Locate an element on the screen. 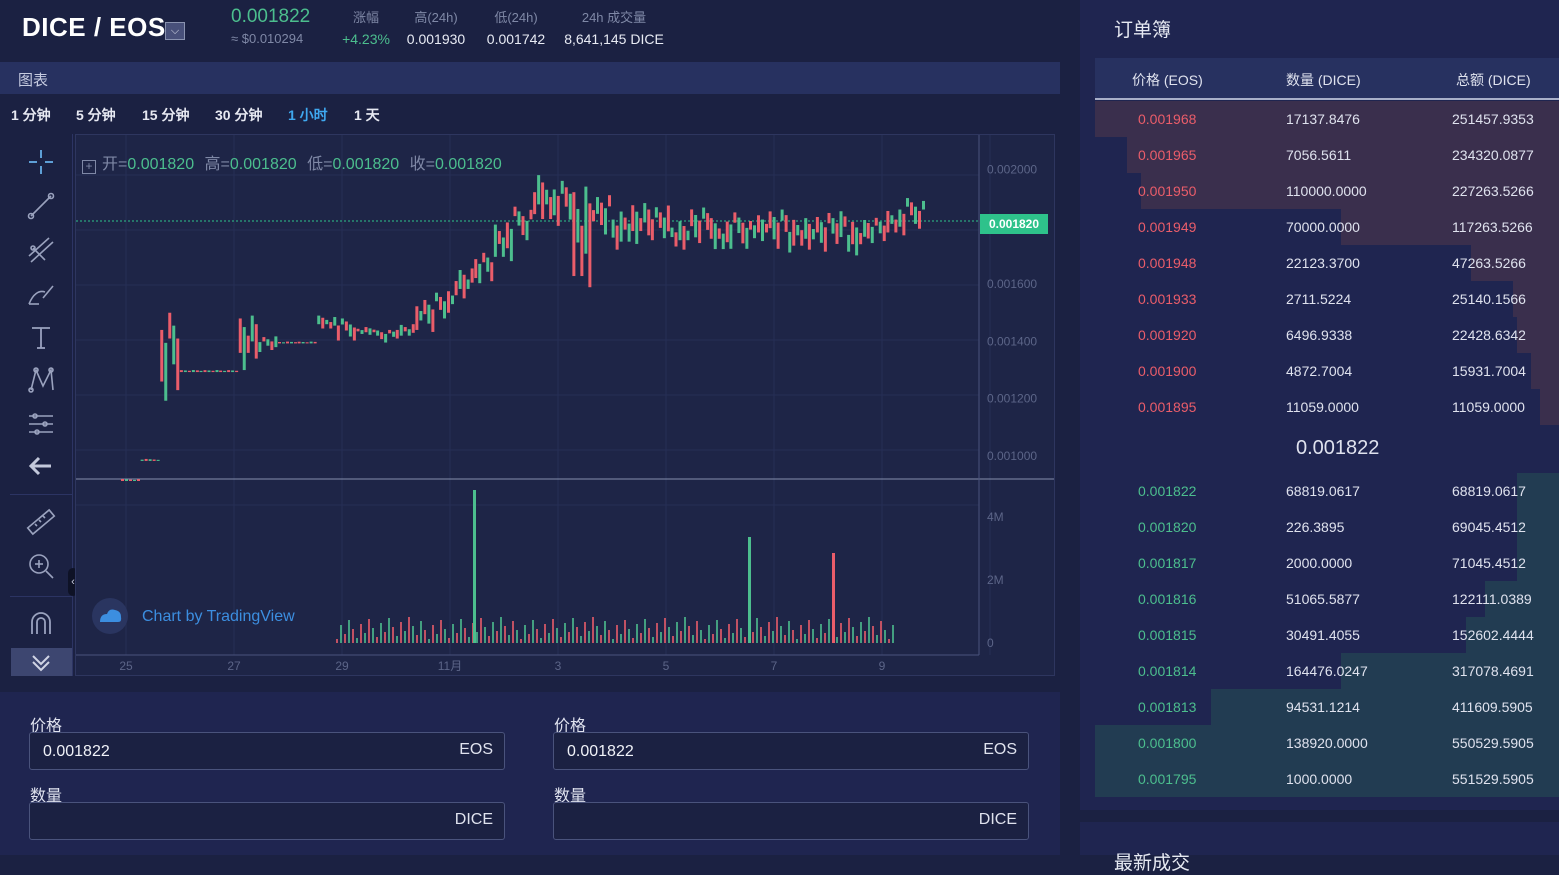 The image size is (1559, 875). stat-label: 高(24h) is located at coordinates (436, 17).